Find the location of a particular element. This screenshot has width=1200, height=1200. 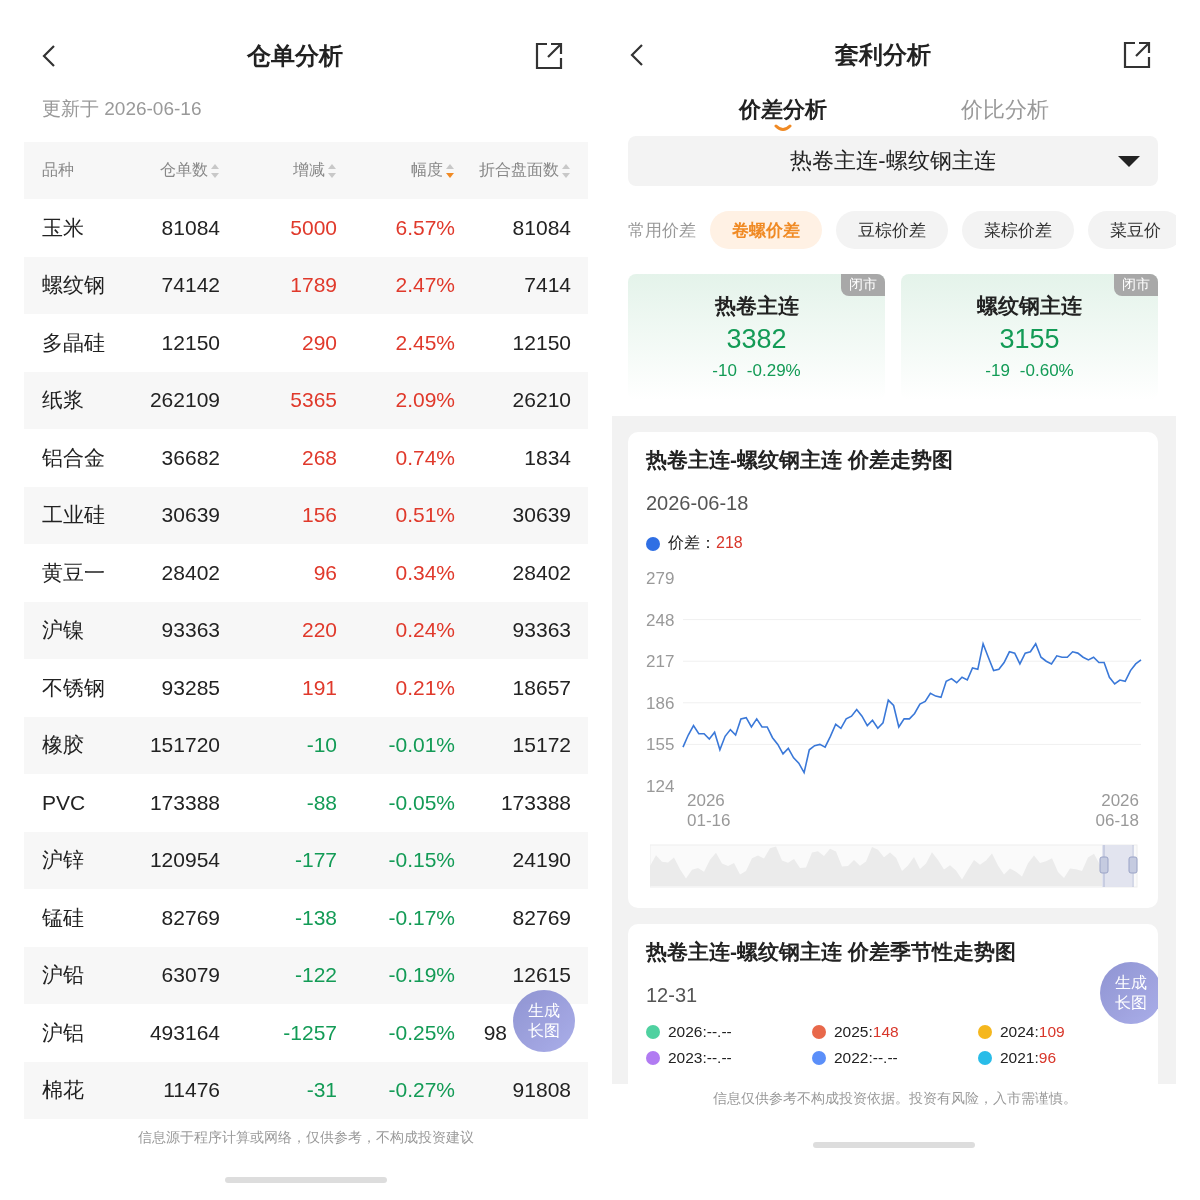

table-cell-text: 82769 is located at coordinates (190, 917).